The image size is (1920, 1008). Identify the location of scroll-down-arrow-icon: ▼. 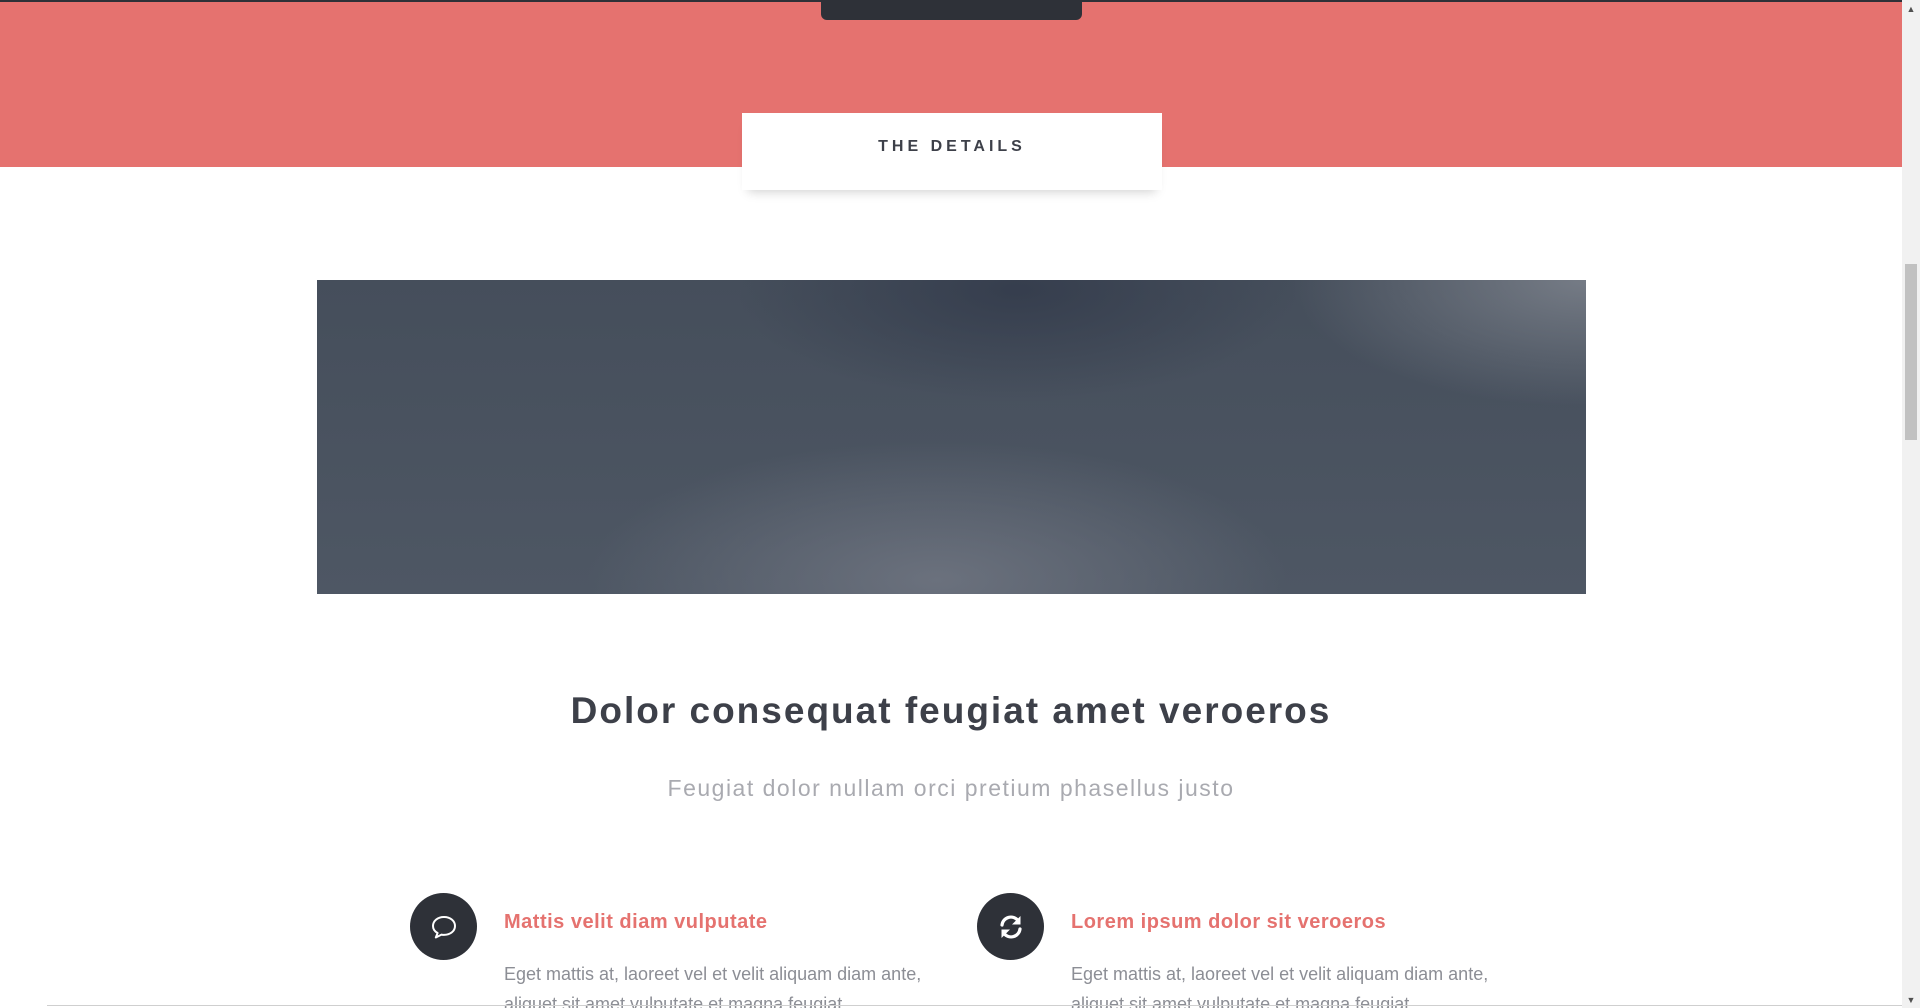
(1911, 999).